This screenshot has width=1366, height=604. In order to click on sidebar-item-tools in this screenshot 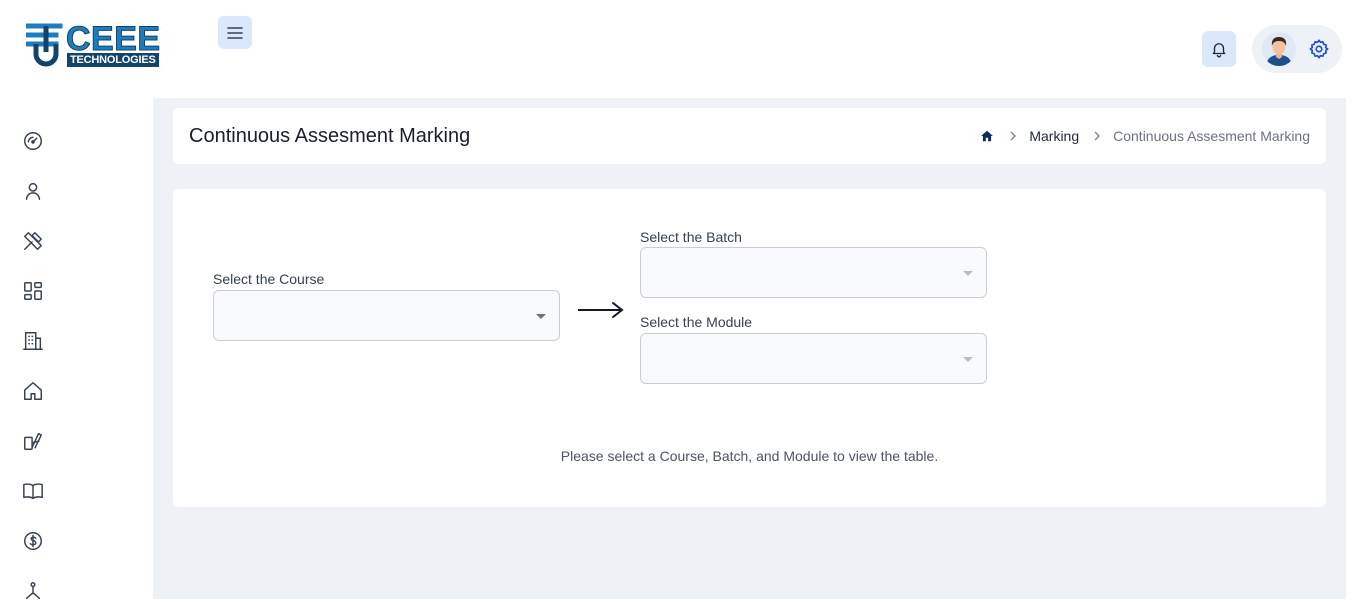, I will do `click(33, 241)`.